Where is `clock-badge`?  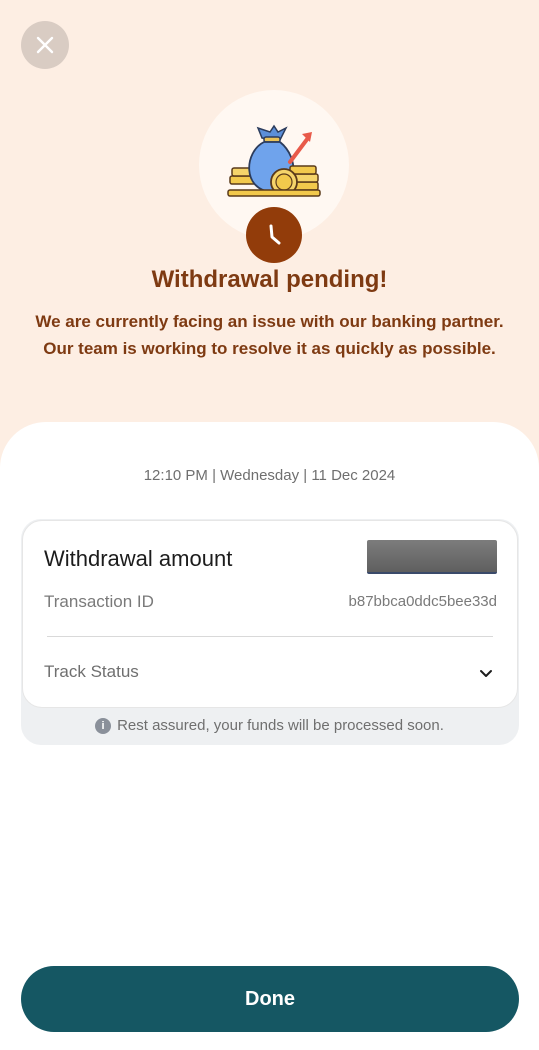
clock-badge is located at coordinates (274, 235).